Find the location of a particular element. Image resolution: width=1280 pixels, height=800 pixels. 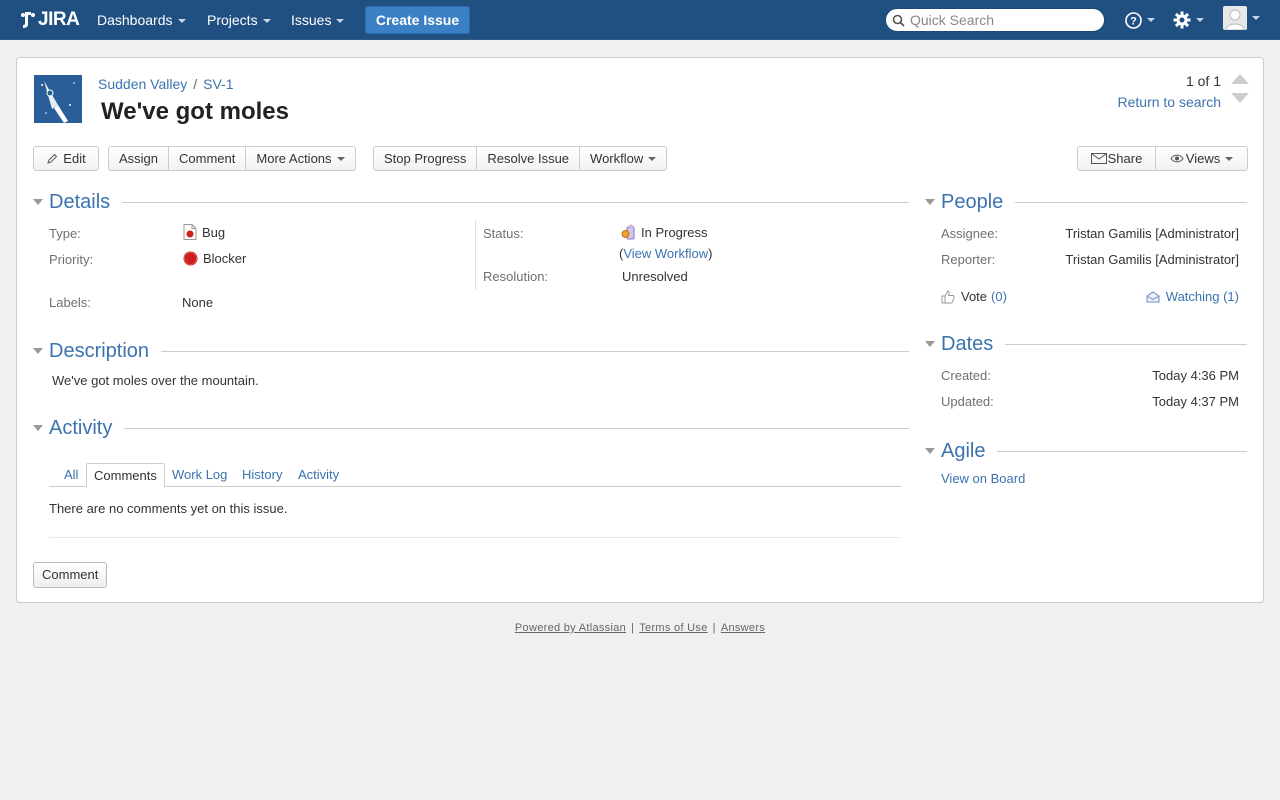

type-value: Bug is located at coordinates (204, 232).